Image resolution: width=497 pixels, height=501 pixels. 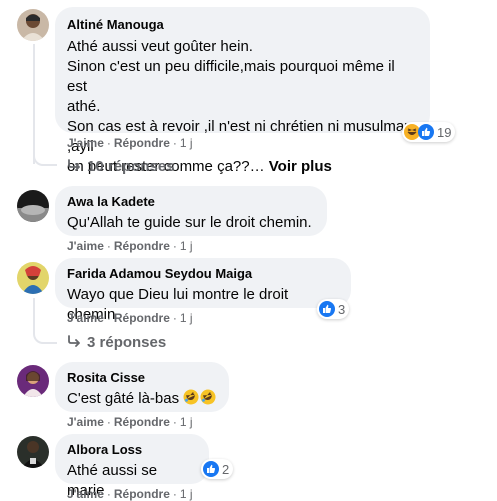 I want to click on reaction-count: 2, so click(x=226, y=469).